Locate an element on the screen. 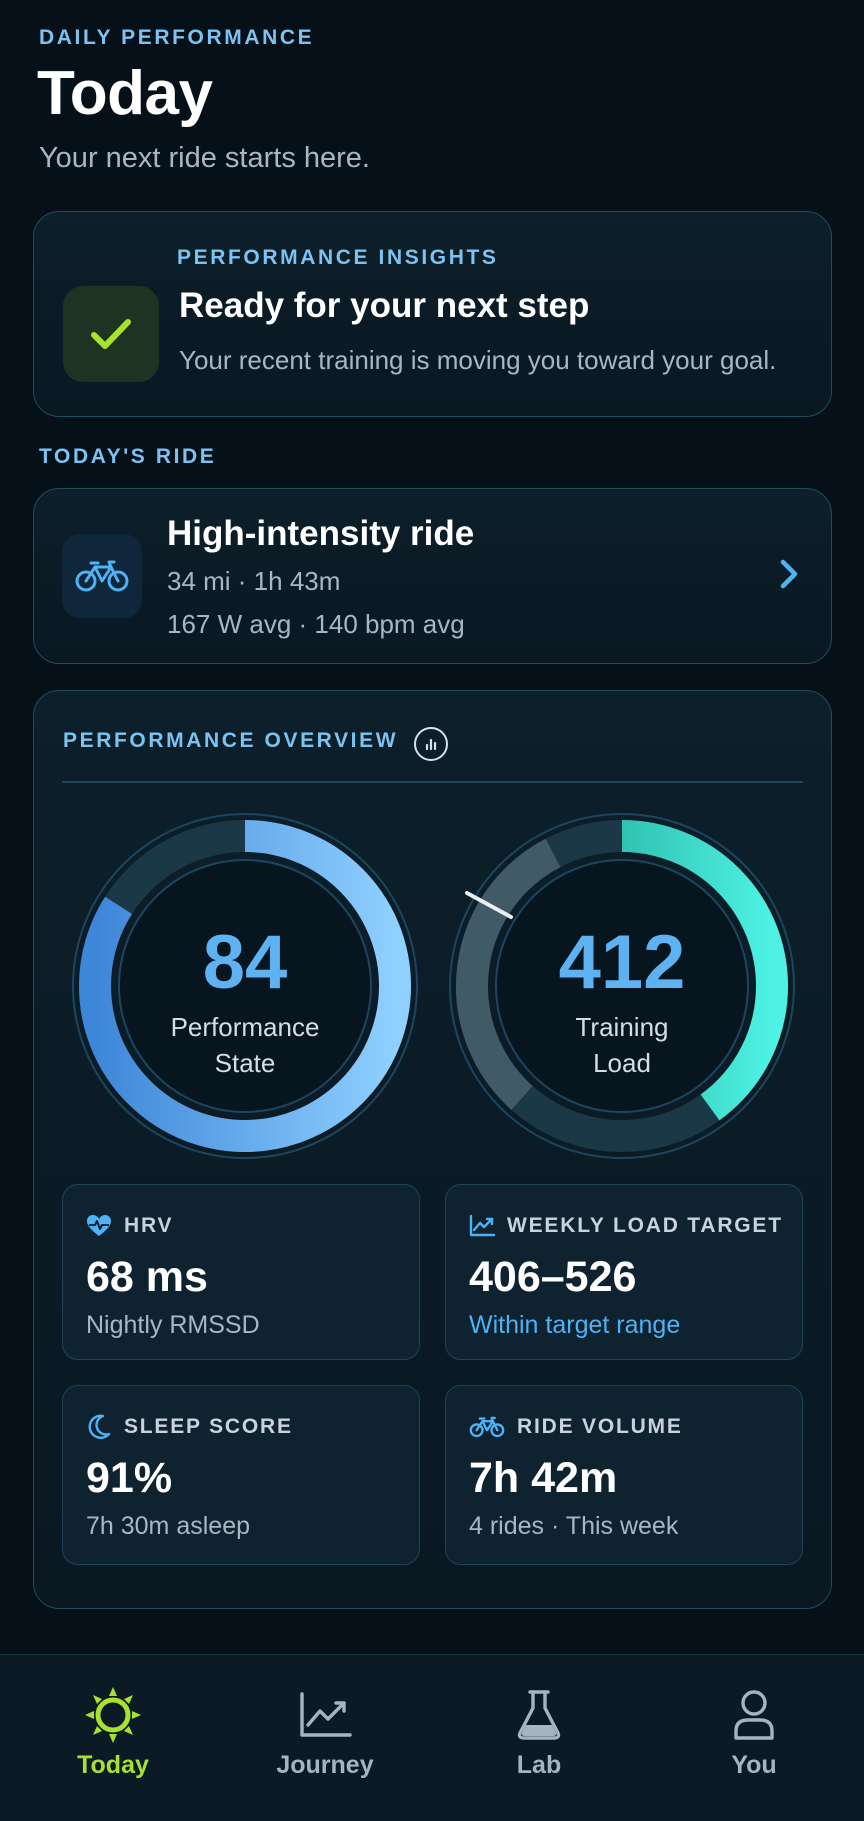  overview-divider is located at coordinates (432, 782).